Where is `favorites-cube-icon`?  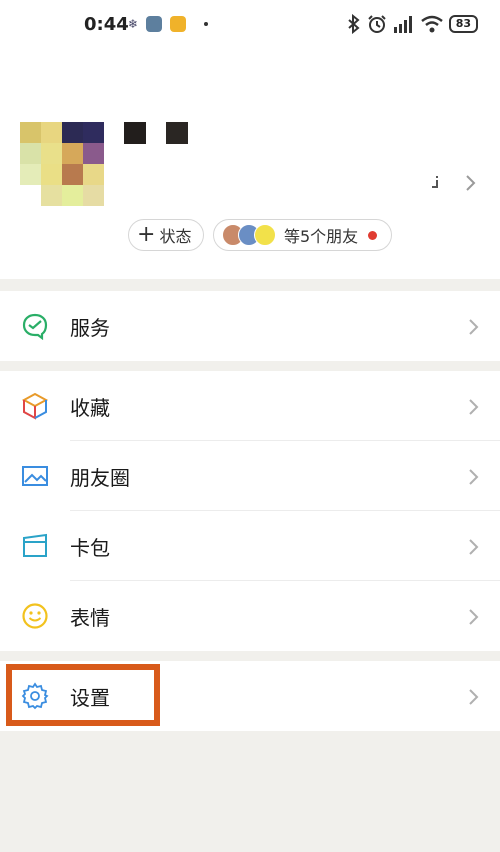
favorites-cube-icon is located at coordinates (35, 406).